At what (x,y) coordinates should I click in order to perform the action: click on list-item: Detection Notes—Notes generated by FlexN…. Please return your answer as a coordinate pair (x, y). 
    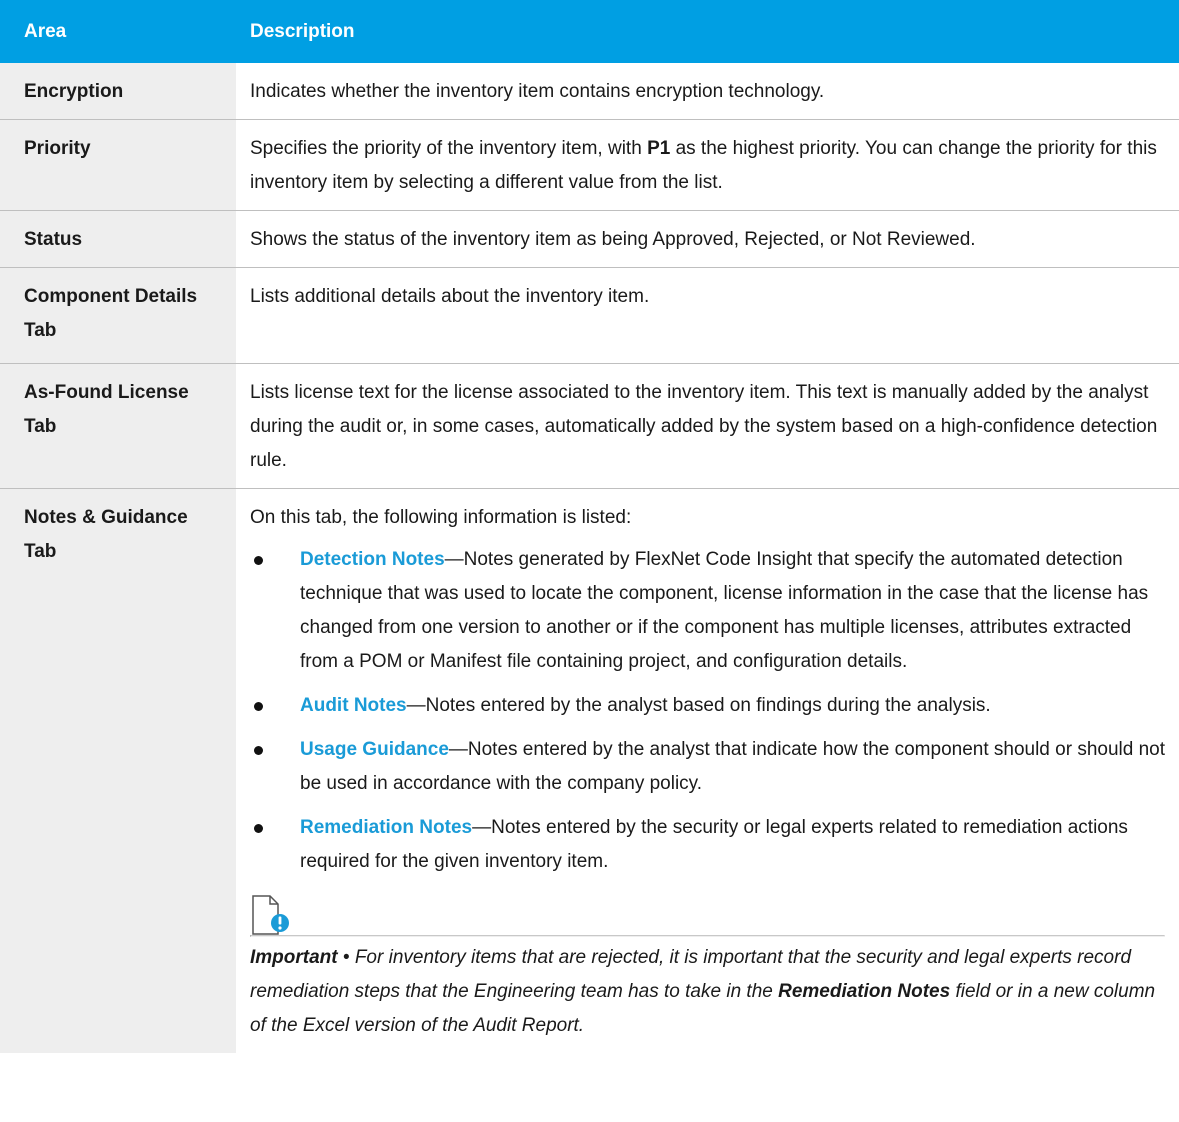
    Looking at the image, I should click on (707, 611).